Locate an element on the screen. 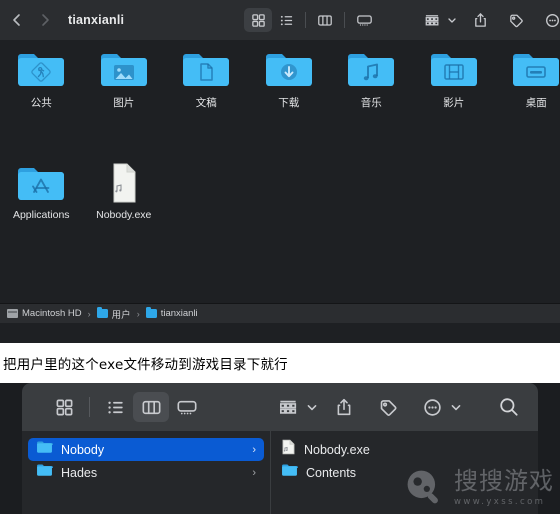 Image resolution: width=560 pixels, height=514 pixels. file-item-documents: 文稿 is located at coordinates (206, 79).